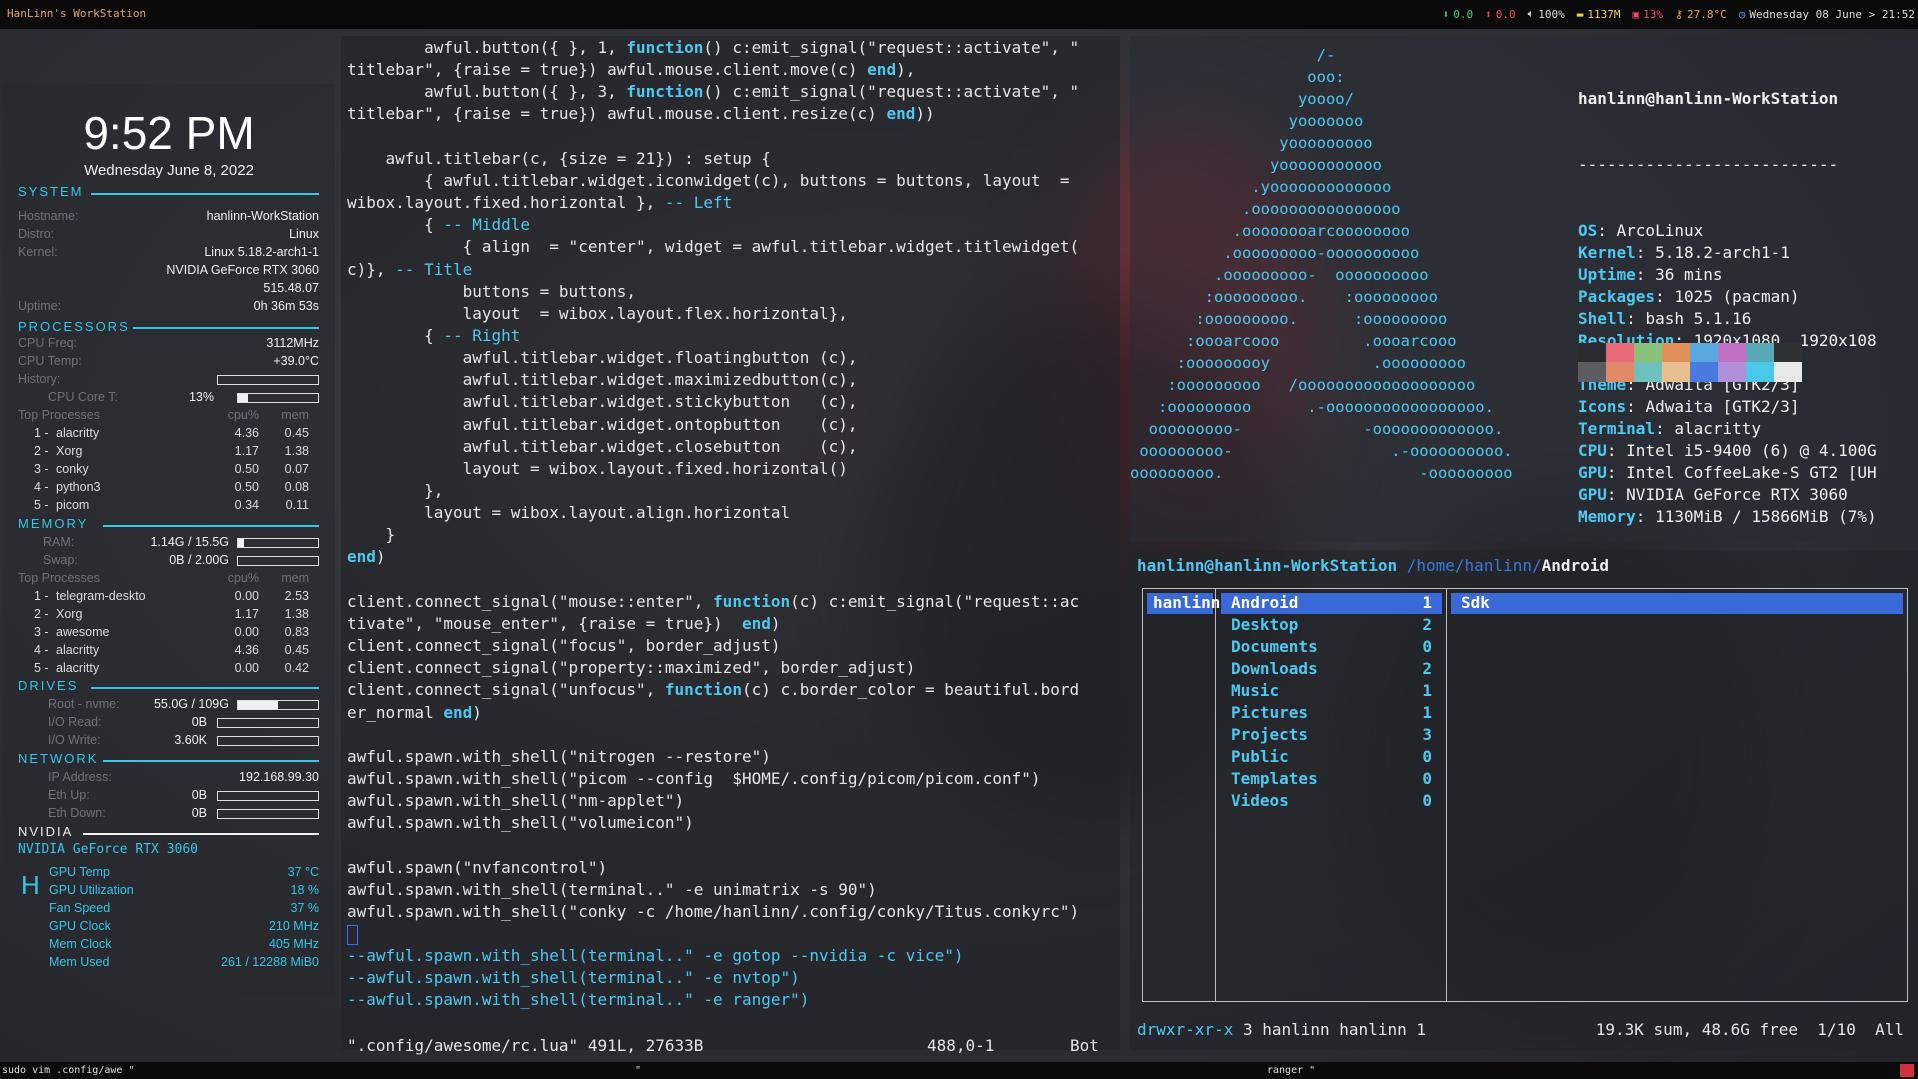 The image size is (1918, 1079). What do you see at coordinates (1607, 252) in the screenshot?
I see `info-key: Kernel` at bounding box center [1607, 252].